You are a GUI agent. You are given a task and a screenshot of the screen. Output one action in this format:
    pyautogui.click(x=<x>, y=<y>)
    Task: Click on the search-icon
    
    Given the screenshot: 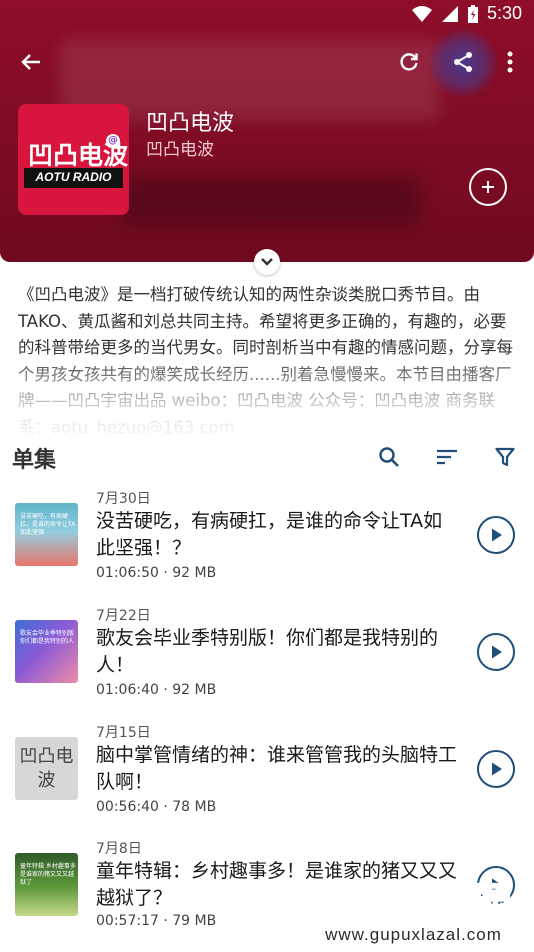 What is the action you would take?
    pyautogui.click(x=389, y=457)
    